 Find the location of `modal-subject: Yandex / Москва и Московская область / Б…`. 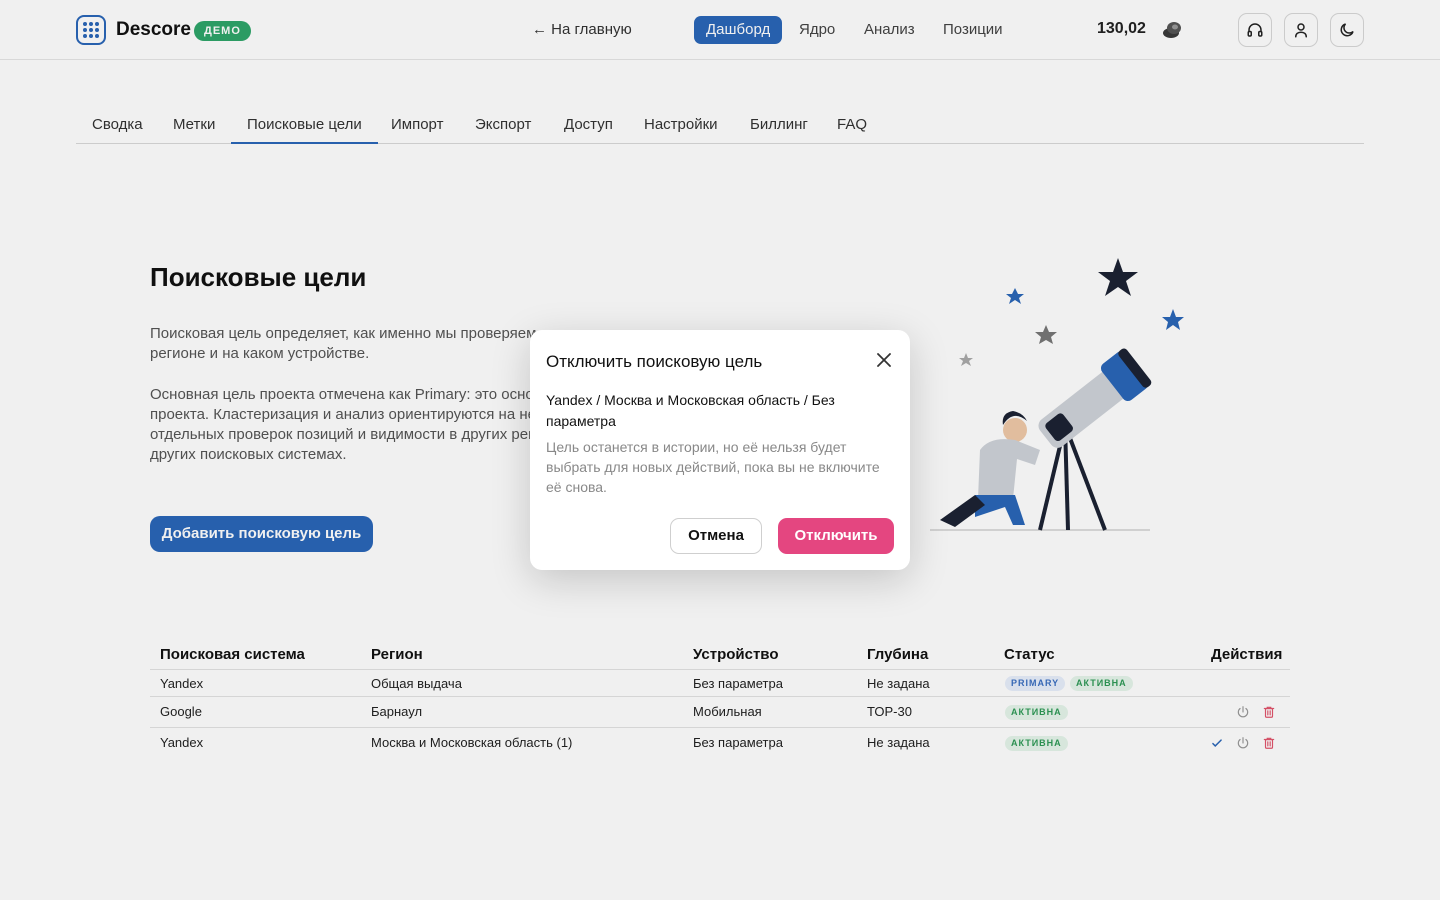

modal-subject: Yandex / Москва и Московская область / Б… is located at coordinates (690, 410).